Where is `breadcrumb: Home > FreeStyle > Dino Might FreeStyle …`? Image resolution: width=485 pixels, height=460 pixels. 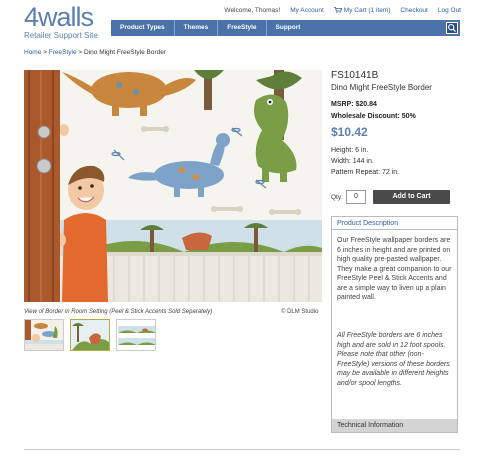 breadcrumb: Home > FreeStyle > Dino Might FreeStyle … is located at coordinates (95, 52).